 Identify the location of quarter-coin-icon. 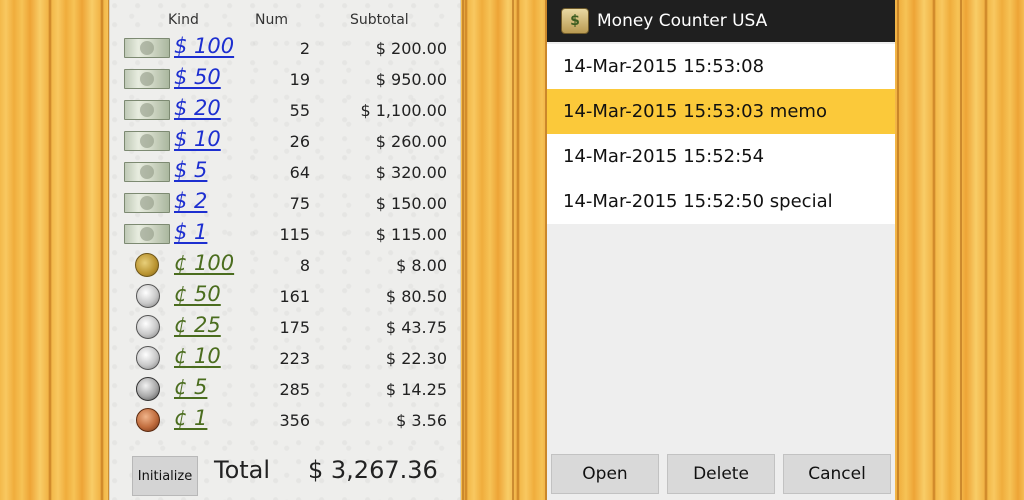
(148, 327).